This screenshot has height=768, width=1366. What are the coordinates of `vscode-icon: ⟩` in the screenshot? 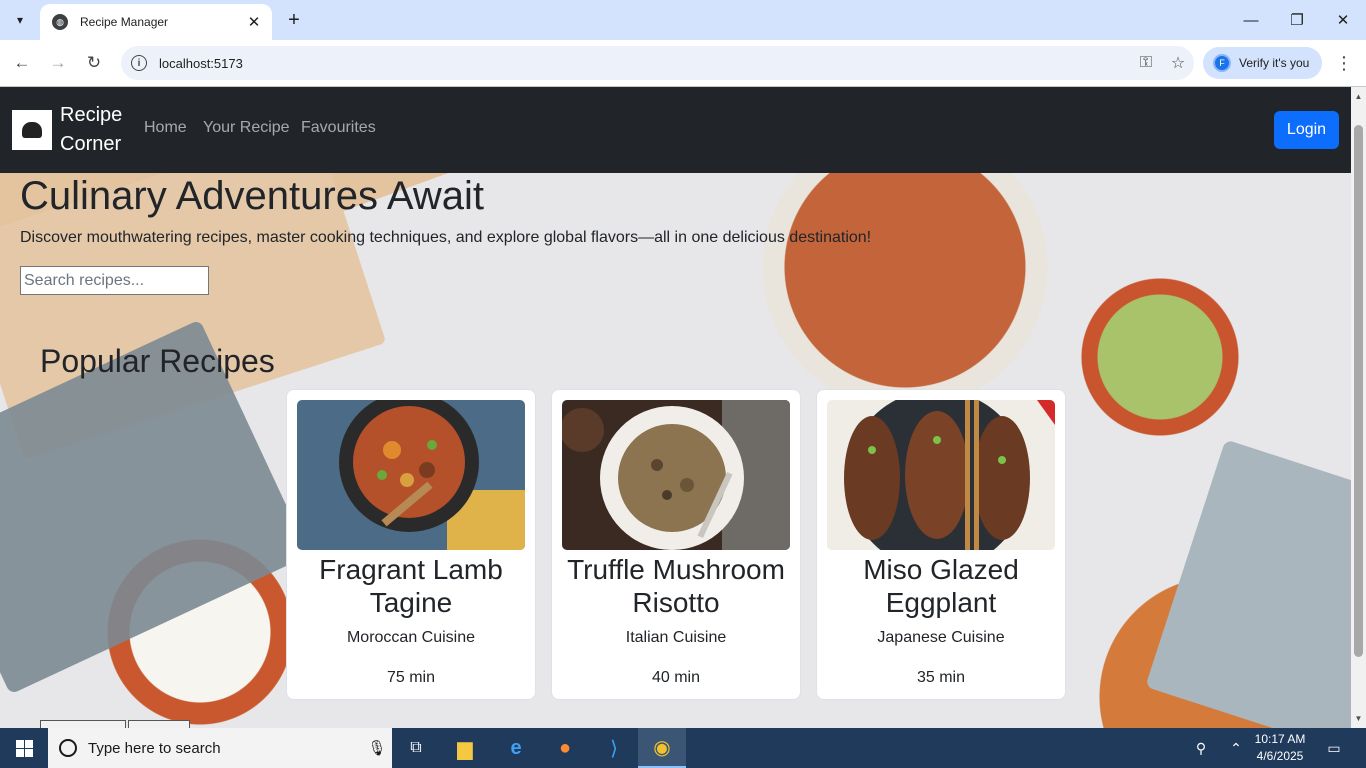 It's located at (614, 748).